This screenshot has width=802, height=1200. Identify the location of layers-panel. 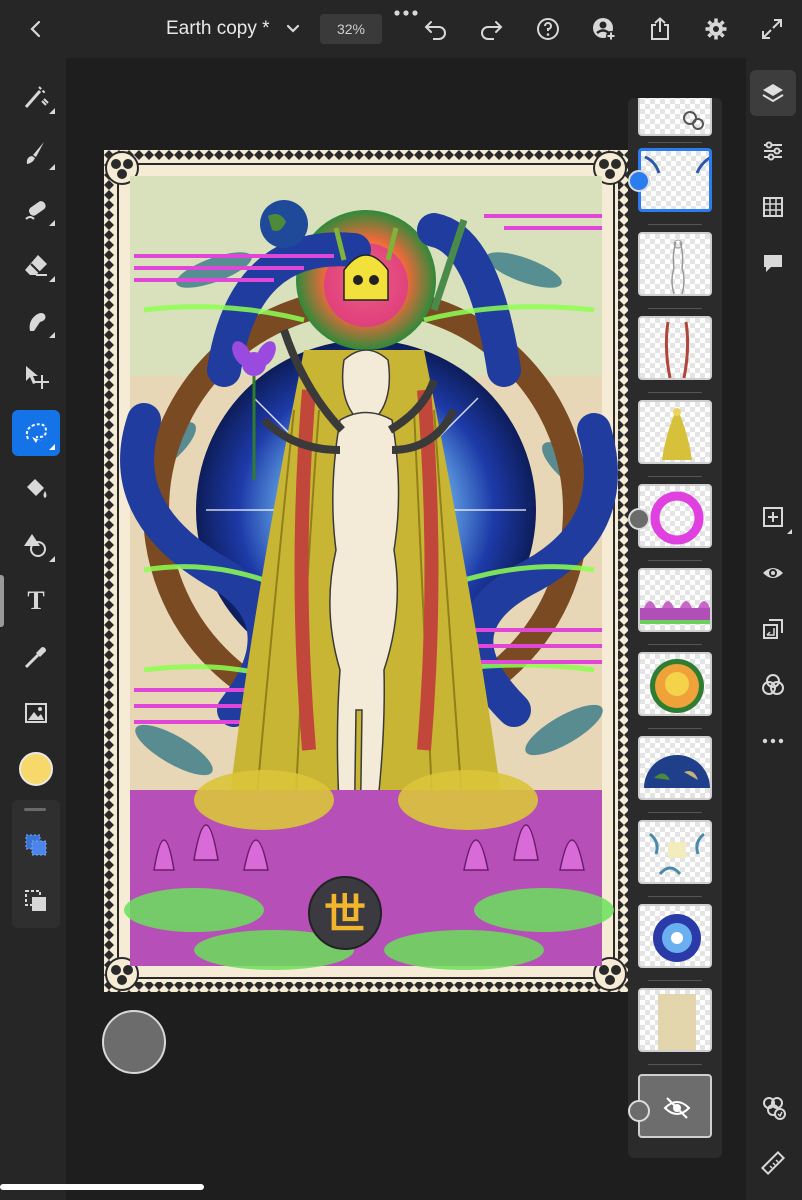
(675, 628).